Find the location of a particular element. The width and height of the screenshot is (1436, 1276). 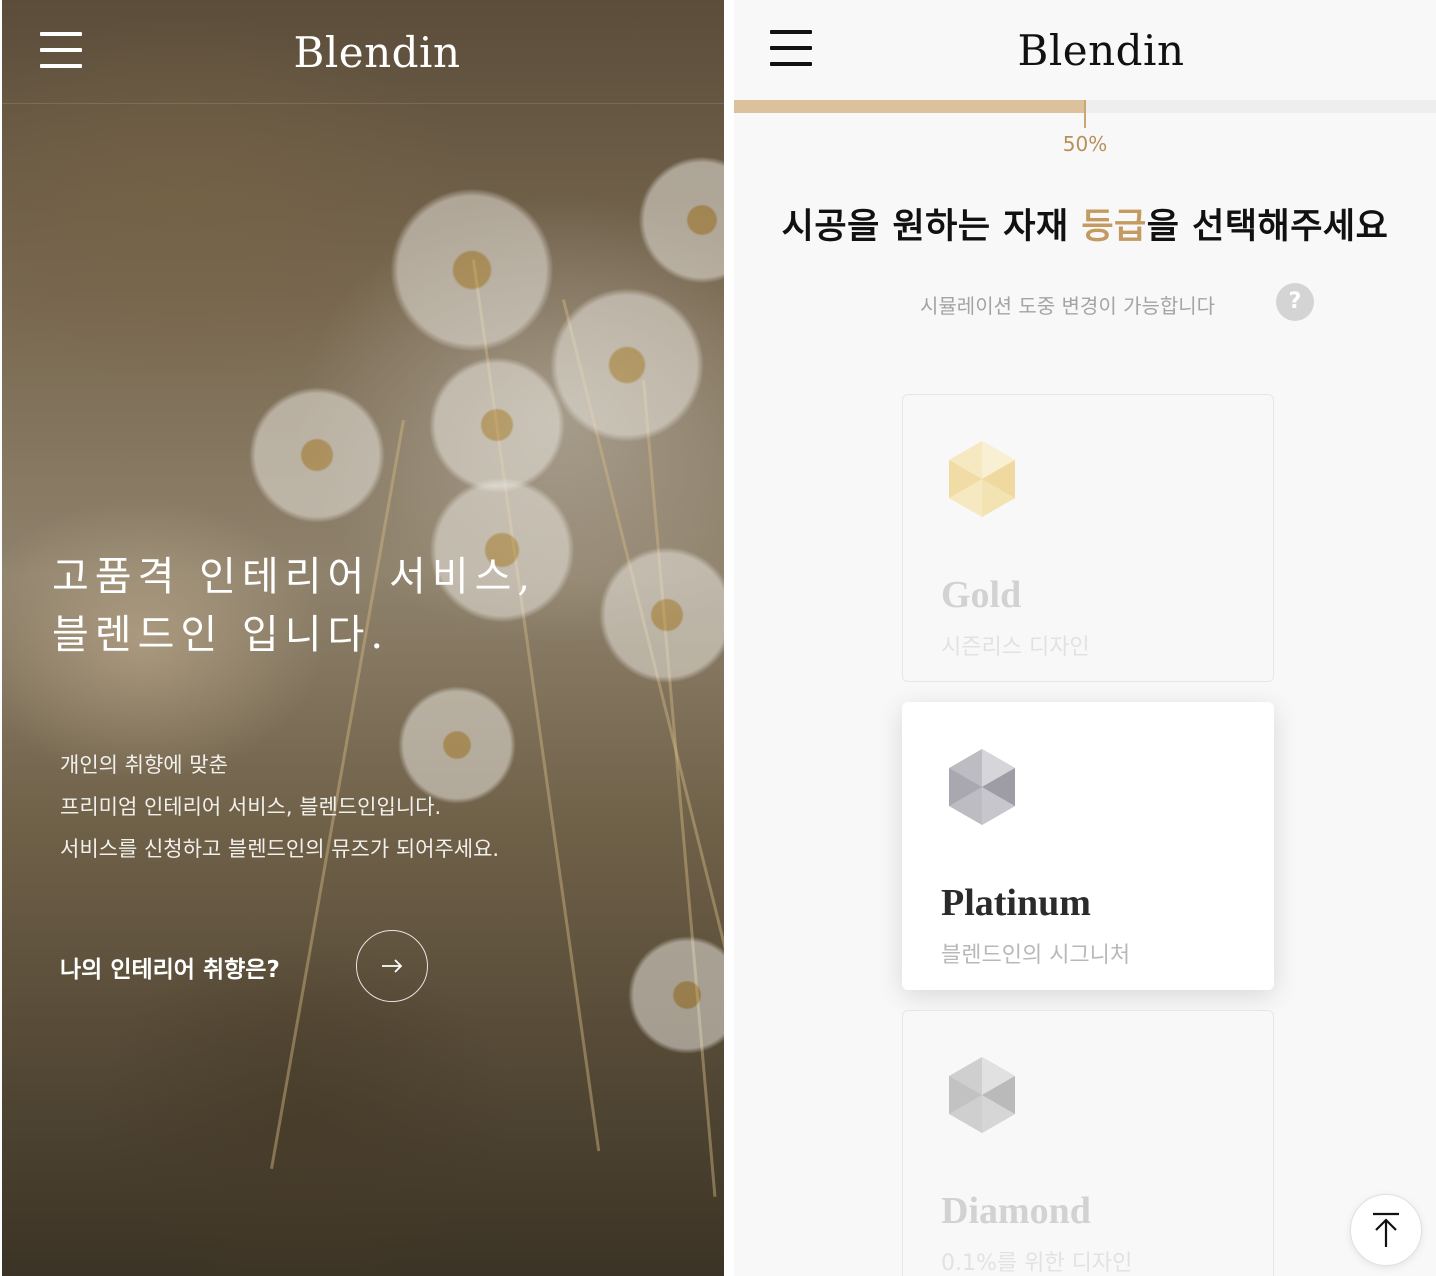

grade-name: Platinum is located at coordinates (1016, 903).